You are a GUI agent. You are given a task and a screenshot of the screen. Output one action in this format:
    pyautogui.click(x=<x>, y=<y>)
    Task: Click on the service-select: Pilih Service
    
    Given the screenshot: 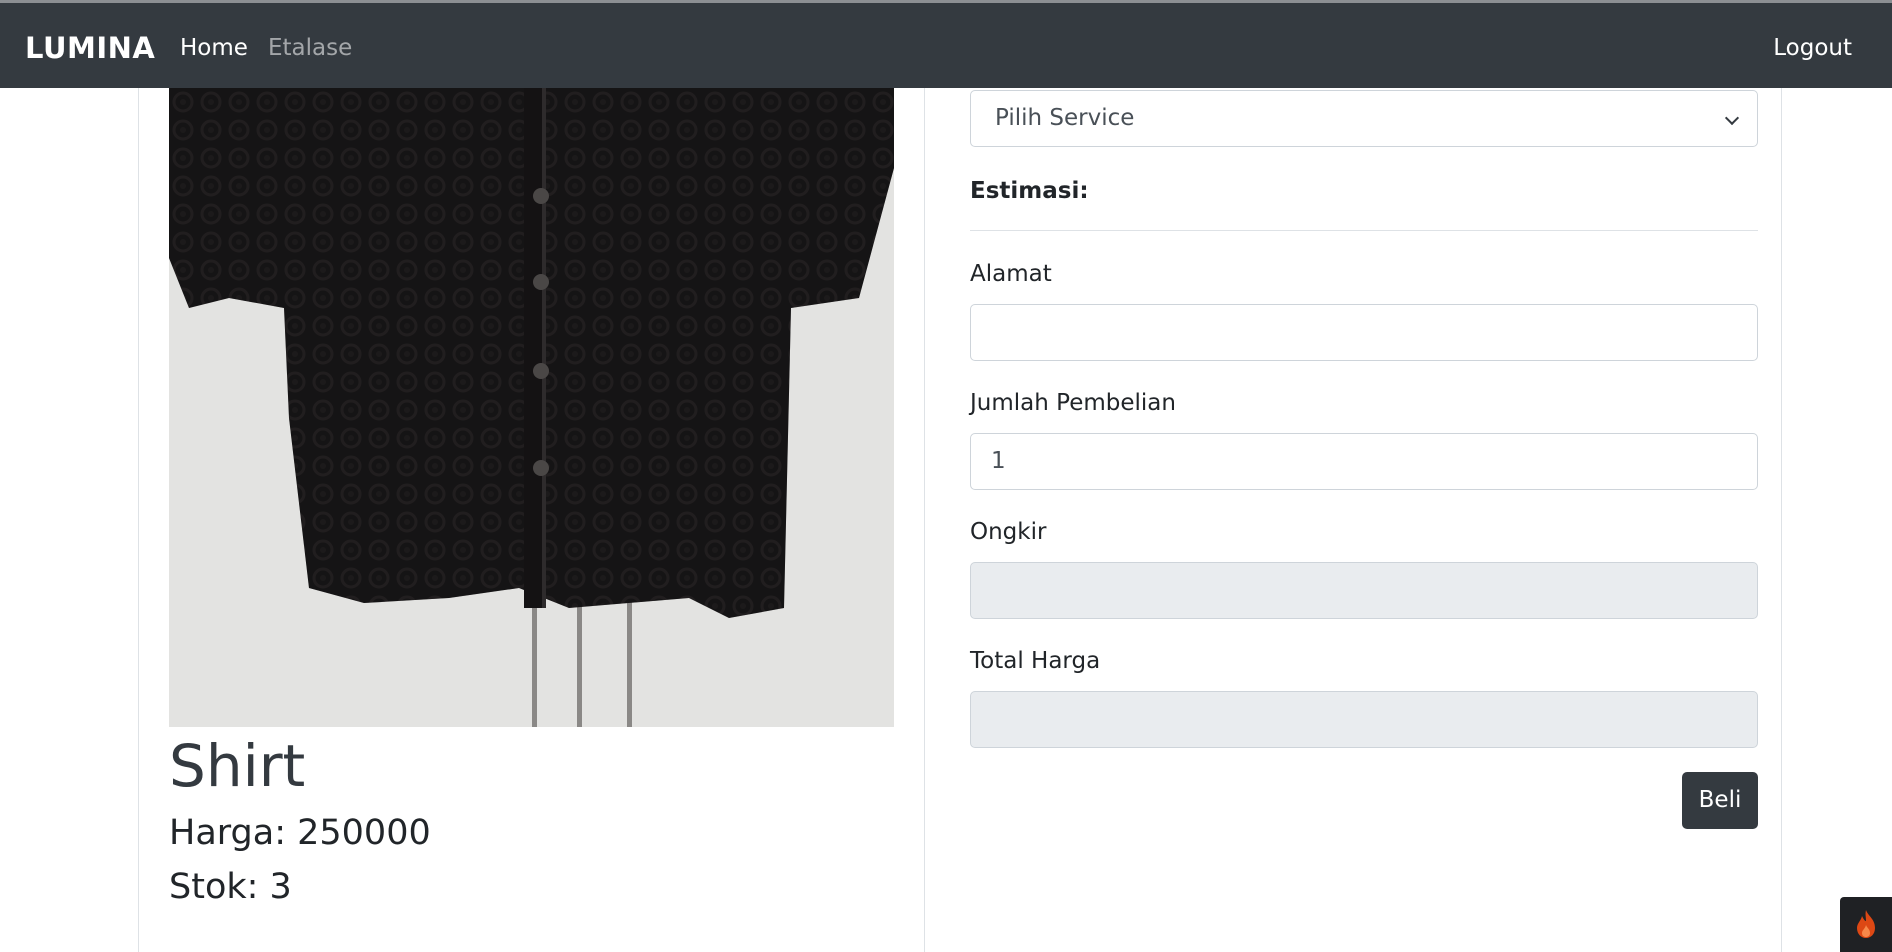 What is the action you would take?
    pyautogui.click(x=1364, y=118)
    